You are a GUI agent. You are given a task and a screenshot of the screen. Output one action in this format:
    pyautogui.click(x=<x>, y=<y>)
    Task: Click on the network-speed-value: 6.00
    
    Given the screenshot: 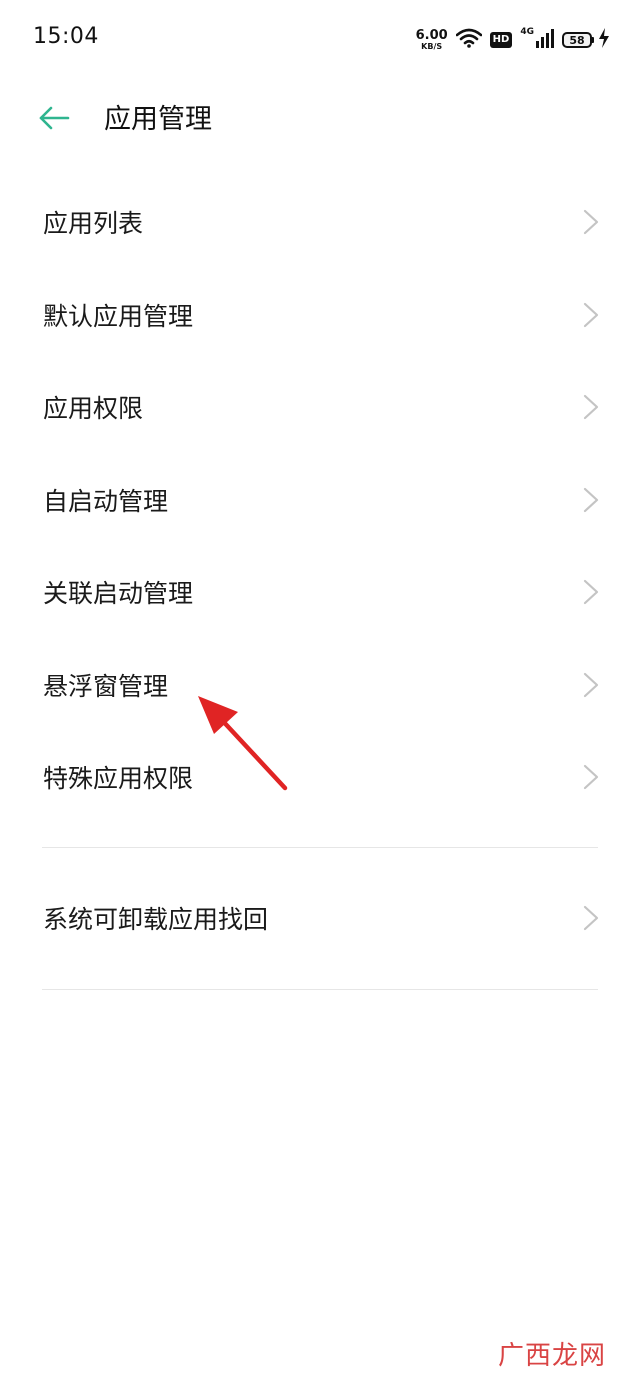 What is the action you would take?
    pyautogui.click(x=431, y=35)
    